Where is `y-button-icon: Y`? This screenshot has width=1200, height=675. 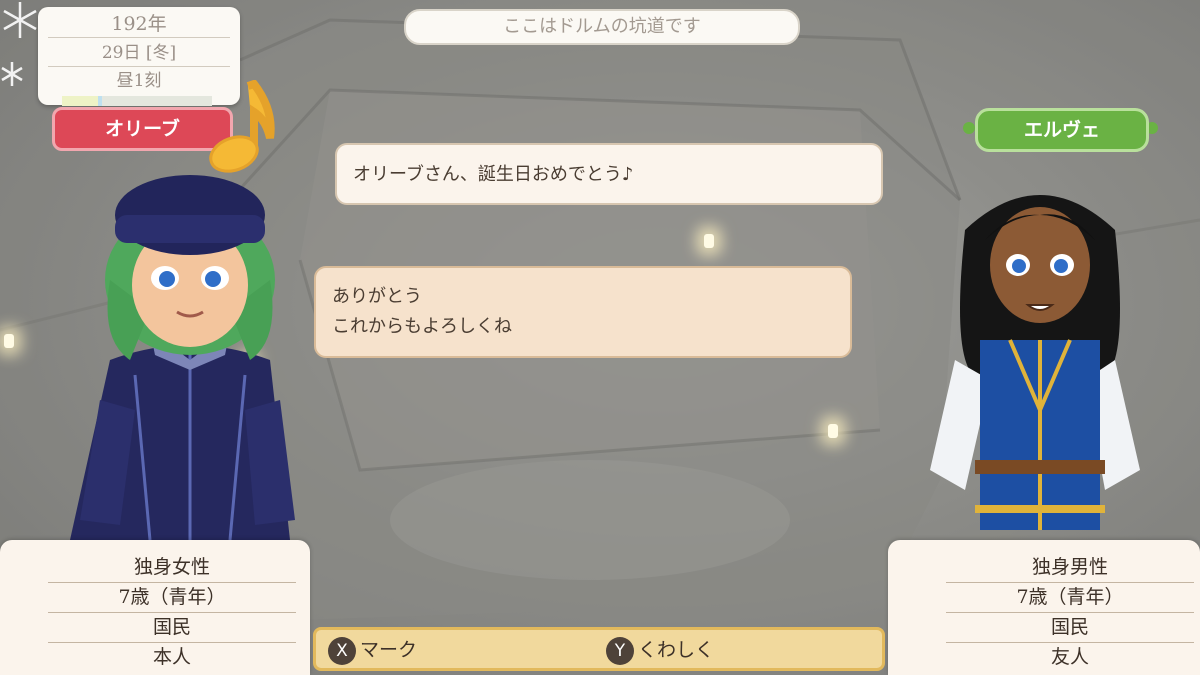
y-button-icon: Y is located at coordinates (620, 650).